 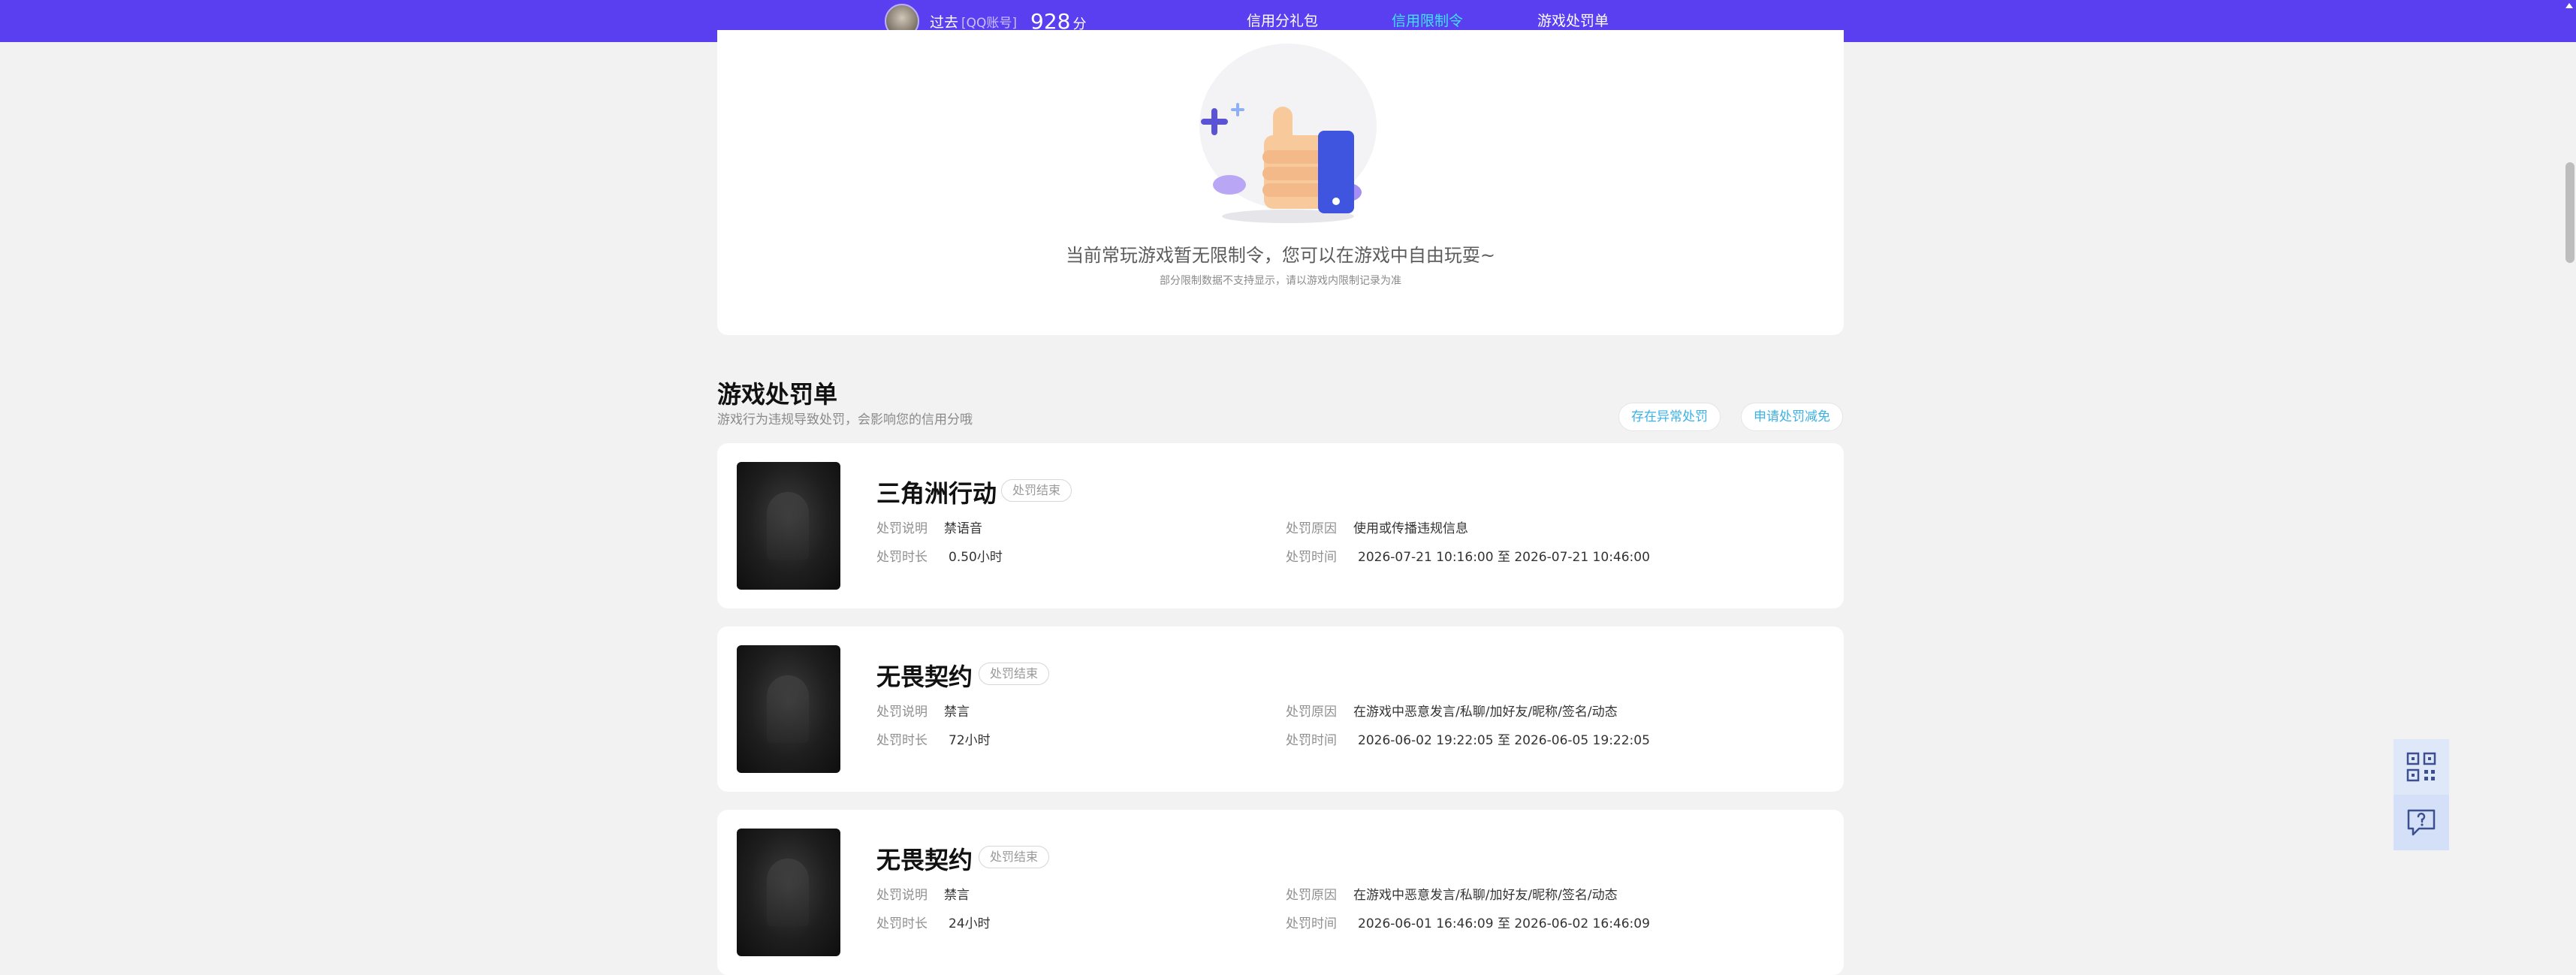 What do you see at coordinates (2569, 5) in the screenshot?
I see `scroll-up-arrow-icon` at bounding box center [2569, 5].